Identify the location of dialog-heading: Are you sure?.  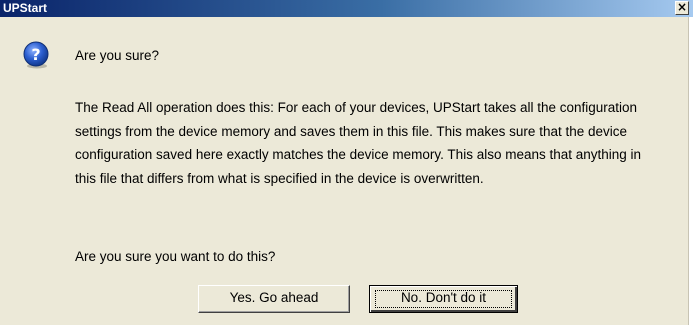
(117, 55).